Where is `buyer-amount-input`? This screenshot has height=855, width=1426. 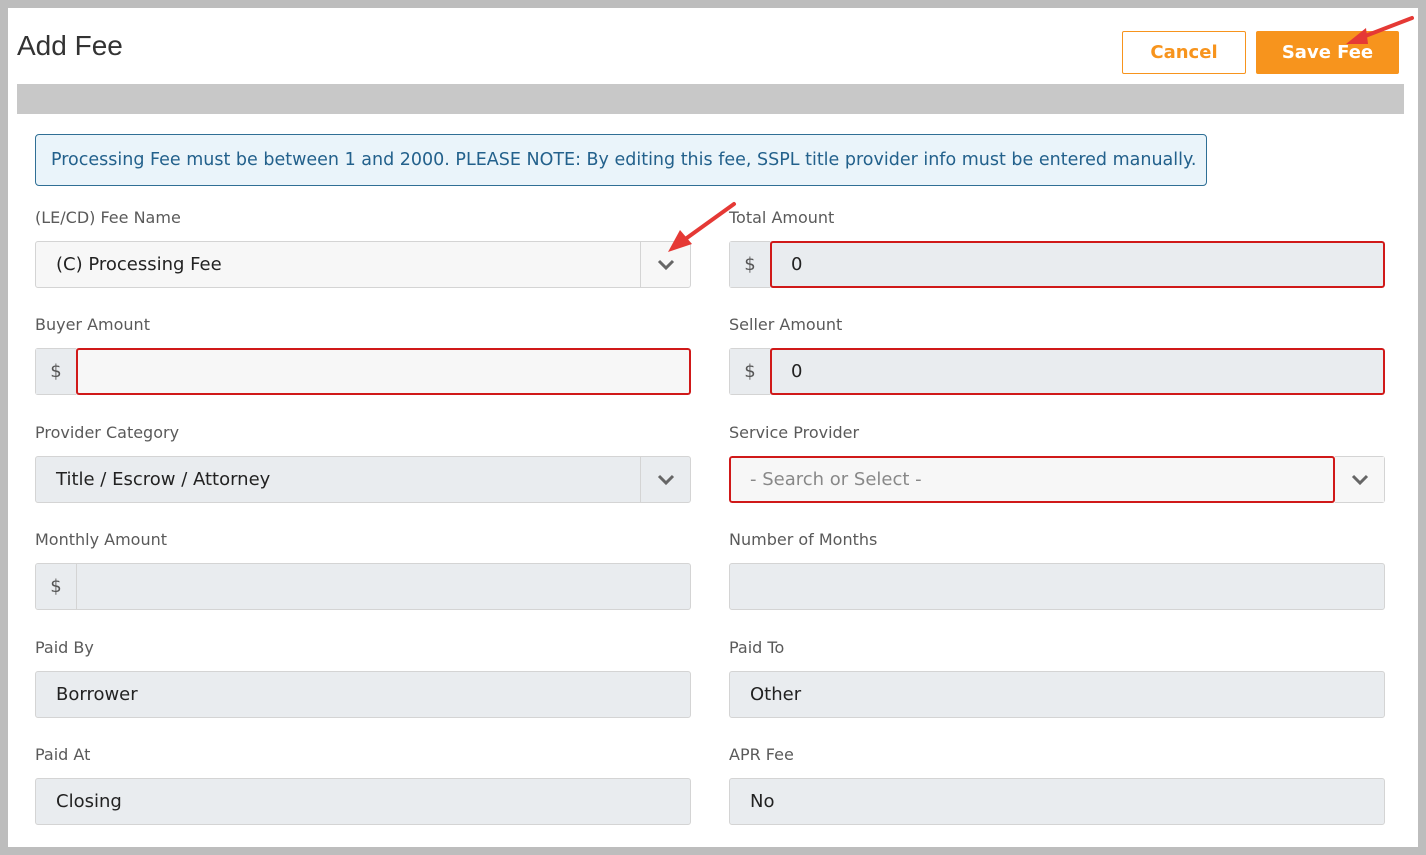
buyer-amount-input is located at coordinates (383, 371).